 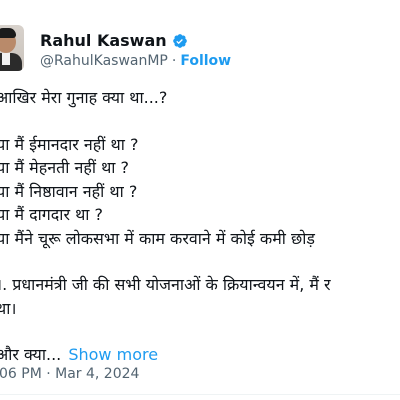 I want to click on avatar-collar, so click(x=6, y=59).